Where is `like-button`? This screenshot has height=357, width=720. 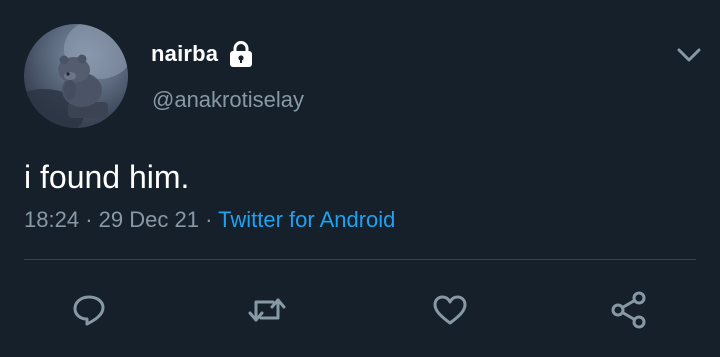
like-button is located at coordinates (450, 310).